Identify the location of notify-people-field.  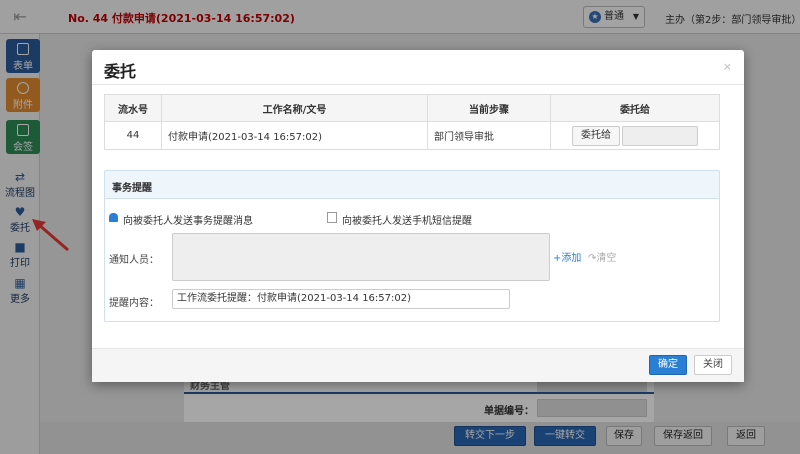
(361, 257).